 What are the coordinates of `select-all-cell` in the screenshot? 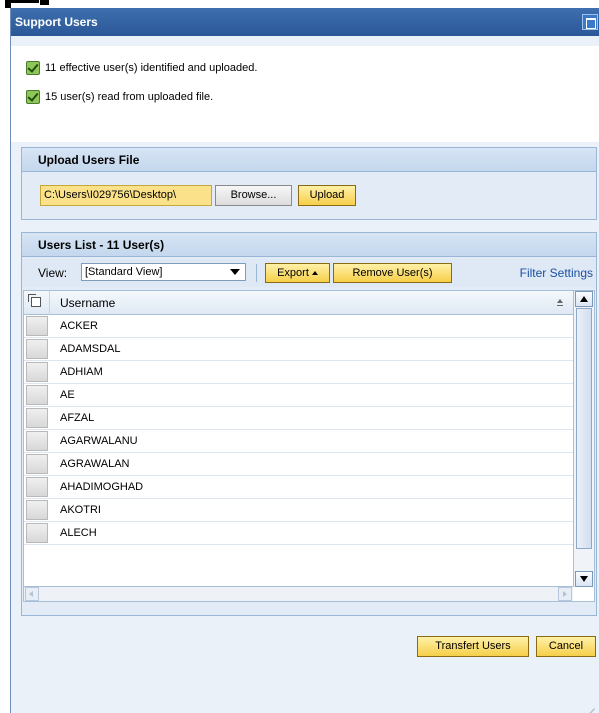 It's located at (37, 303).